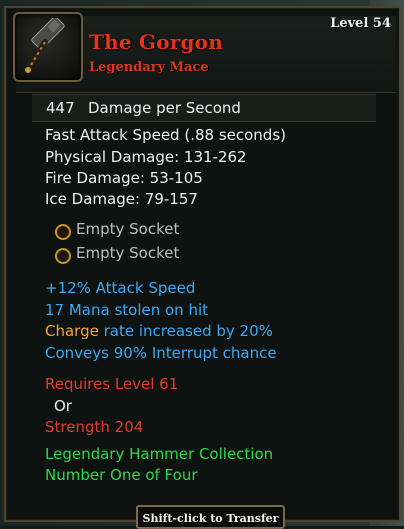  Describe the element at coordinates (60, 108) in the screenshot. I see `dps-value: 447` at that location.